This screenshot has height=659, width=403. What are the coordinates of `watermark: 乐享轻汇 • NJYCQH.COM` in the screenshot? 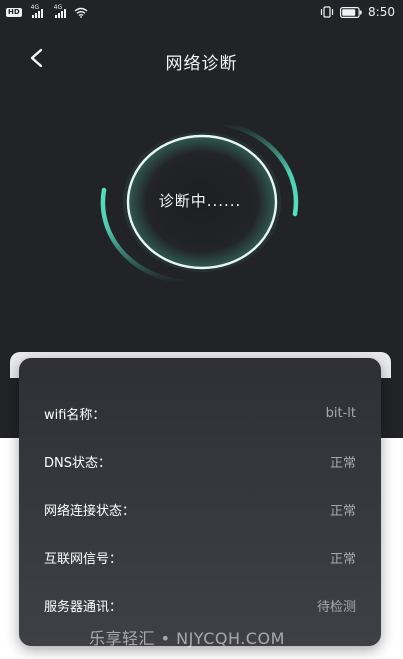 It's located at (187, 638).